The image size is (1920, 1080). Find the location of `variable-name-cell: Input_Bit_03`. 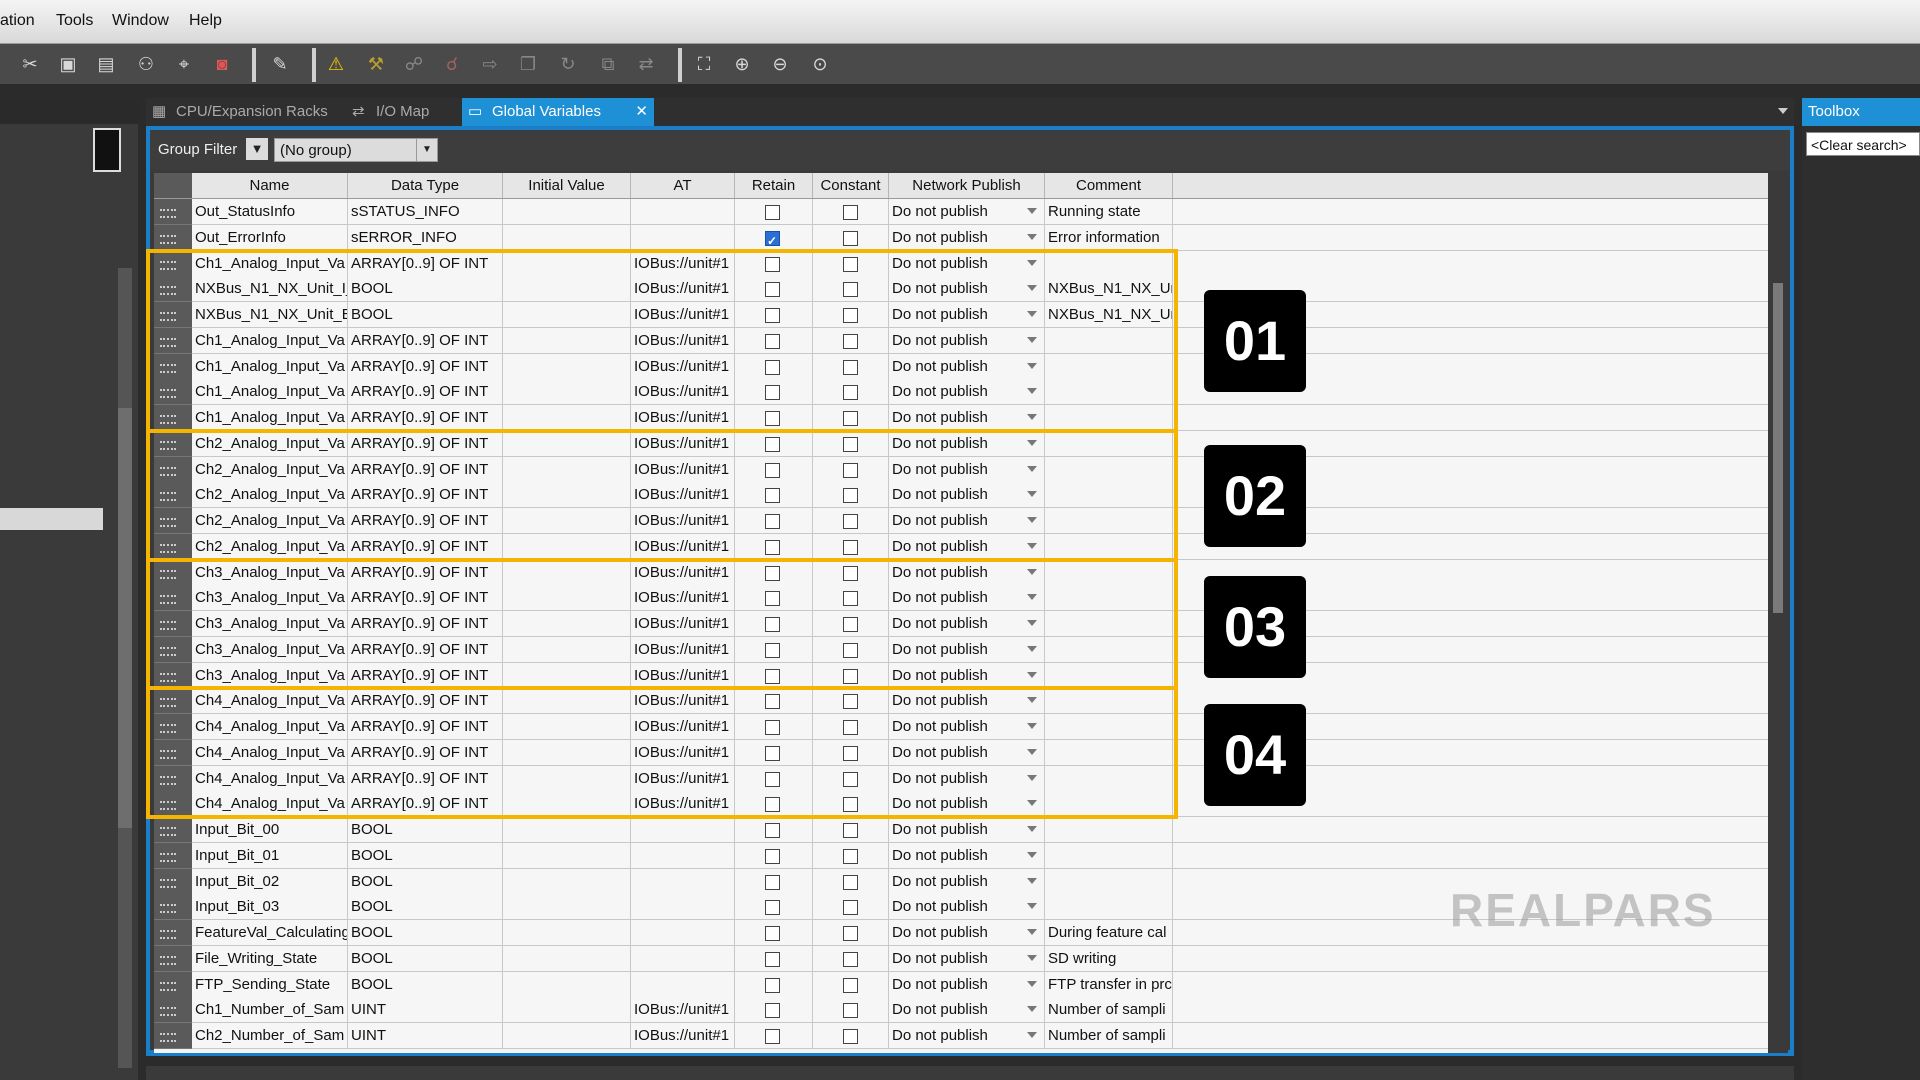

variable-name-cell: Input_Bit_03 is located at coordinates (270, 907).